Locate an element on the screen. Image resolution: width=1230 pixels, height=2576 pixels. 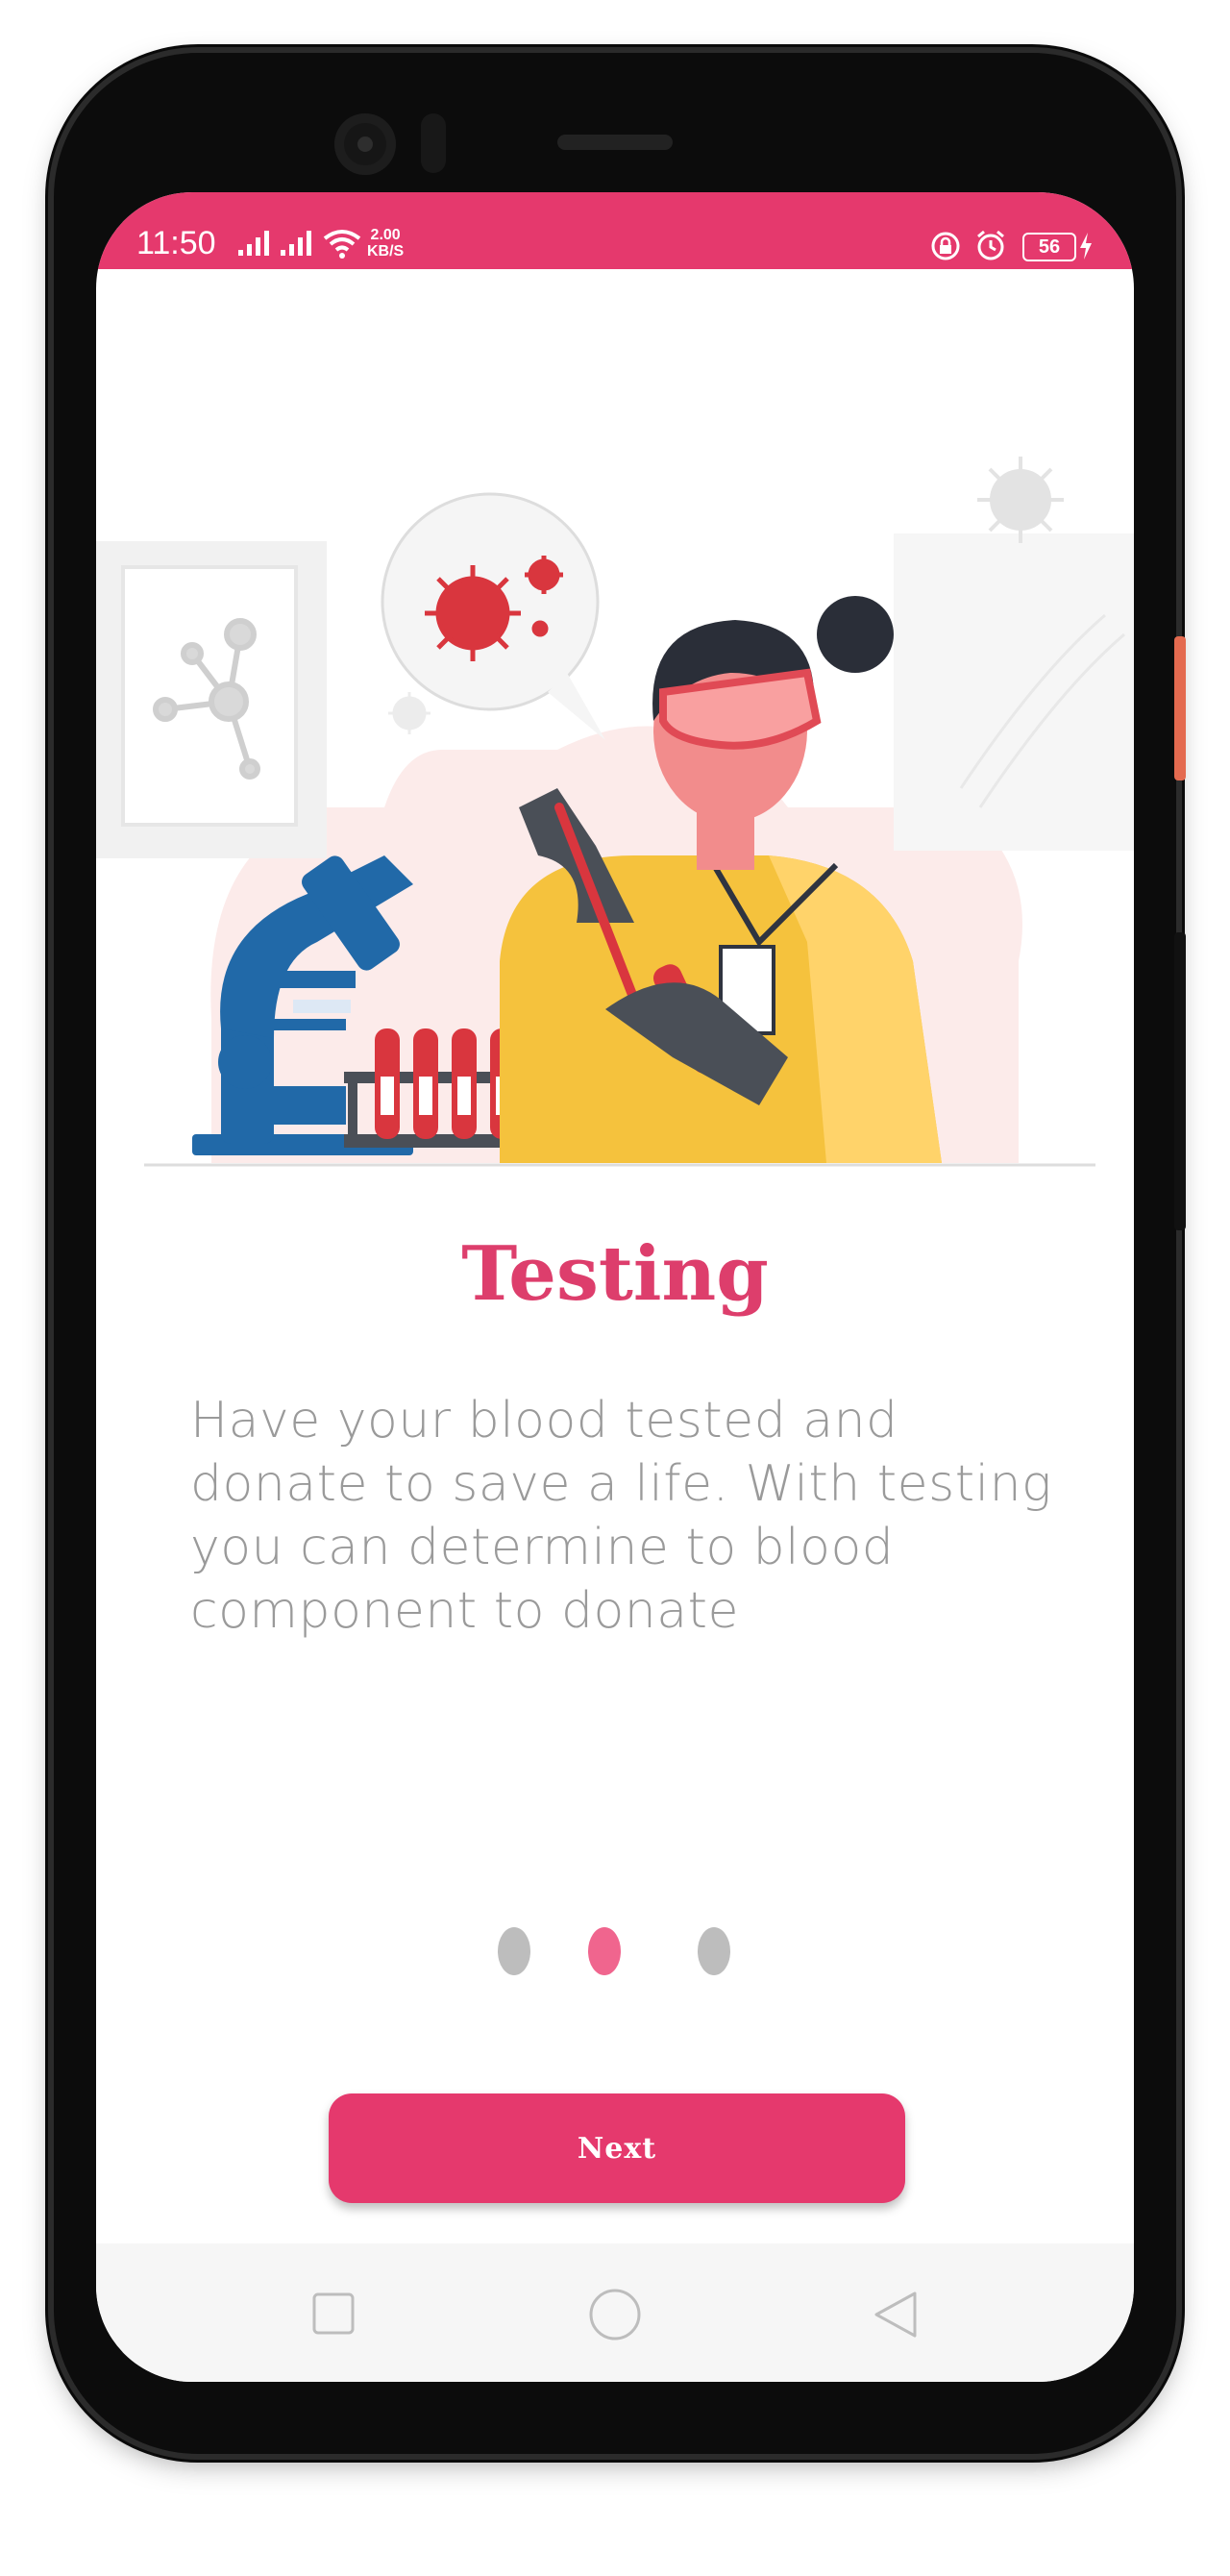
recents-square-icon is located at coordinates (334, 2313).